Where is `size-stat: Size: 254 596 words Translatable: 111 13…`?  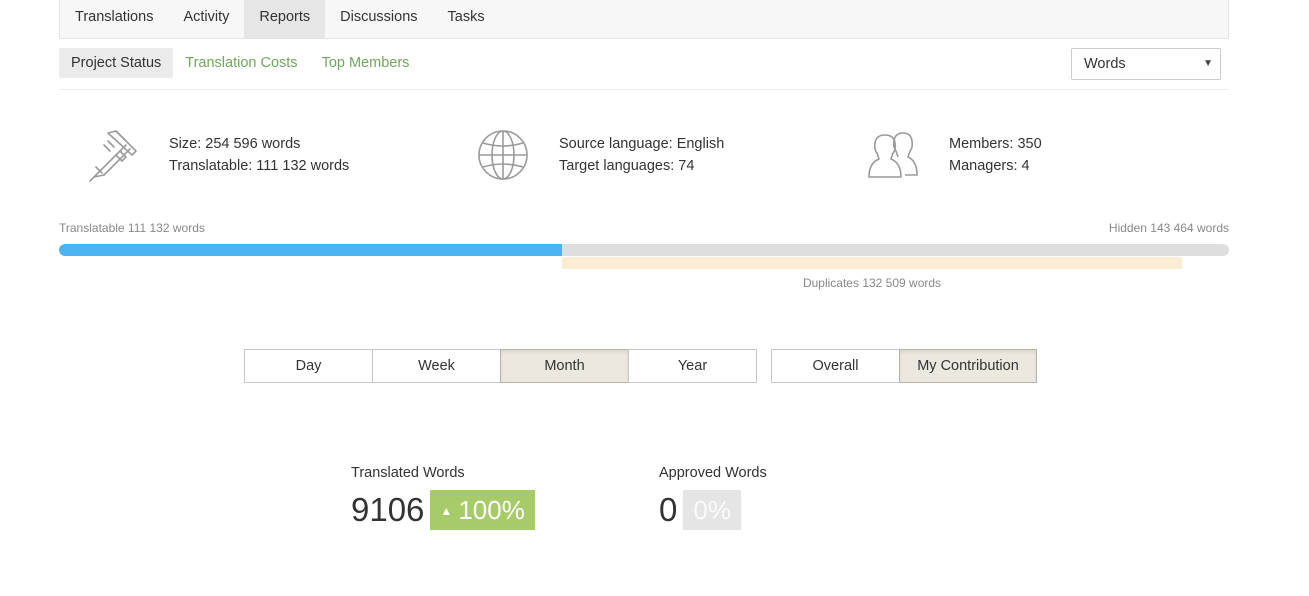 size-stat: Size: 254 596 words Translatable: 111 13… is located at coordinates (217, 155).